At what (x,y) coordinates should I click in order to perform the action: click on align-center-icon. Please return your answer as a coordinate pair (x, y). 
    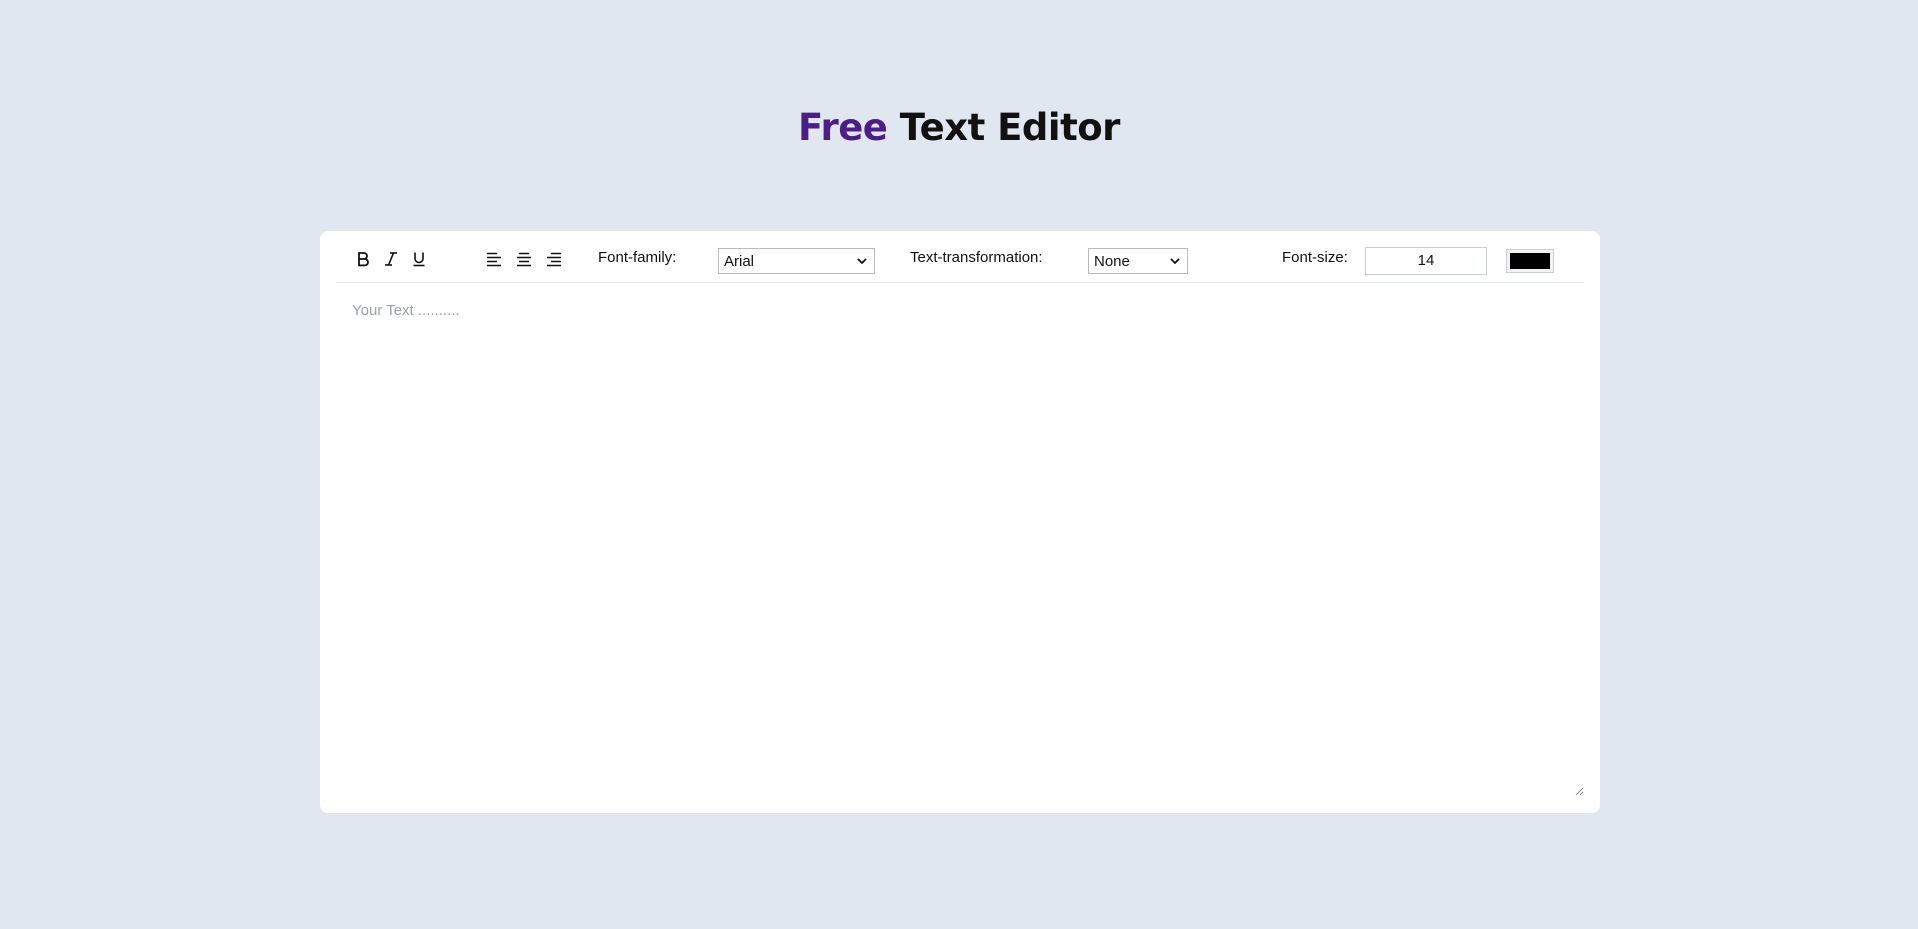
    Looking at the image, I should click on (524, 259).